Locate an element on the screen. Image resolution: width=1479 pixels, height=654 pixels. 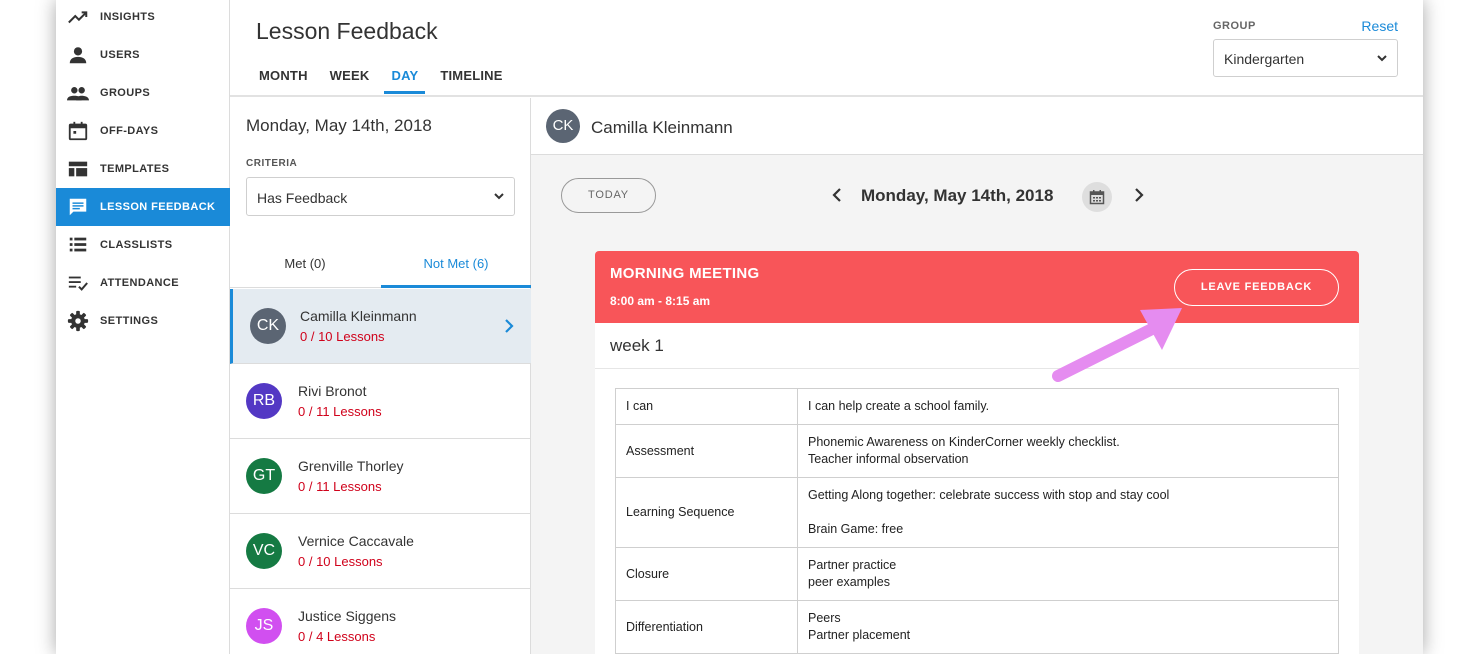
group-label: GROUP is located at coordinates (1234, 26).